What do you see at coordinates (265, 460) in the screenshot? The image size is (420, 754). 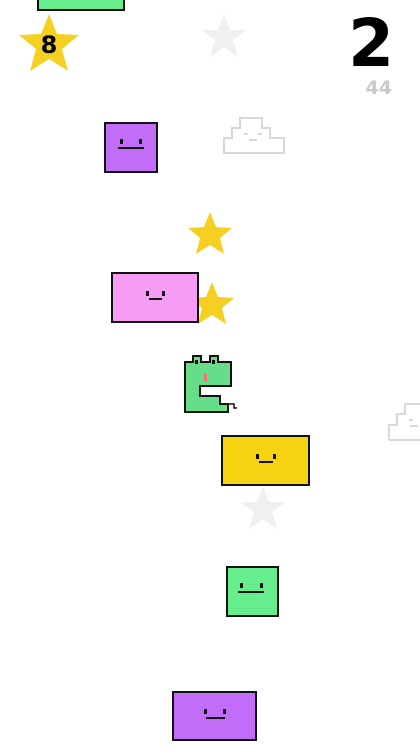 I see `block-yellow` at bounding box center [265, 460].